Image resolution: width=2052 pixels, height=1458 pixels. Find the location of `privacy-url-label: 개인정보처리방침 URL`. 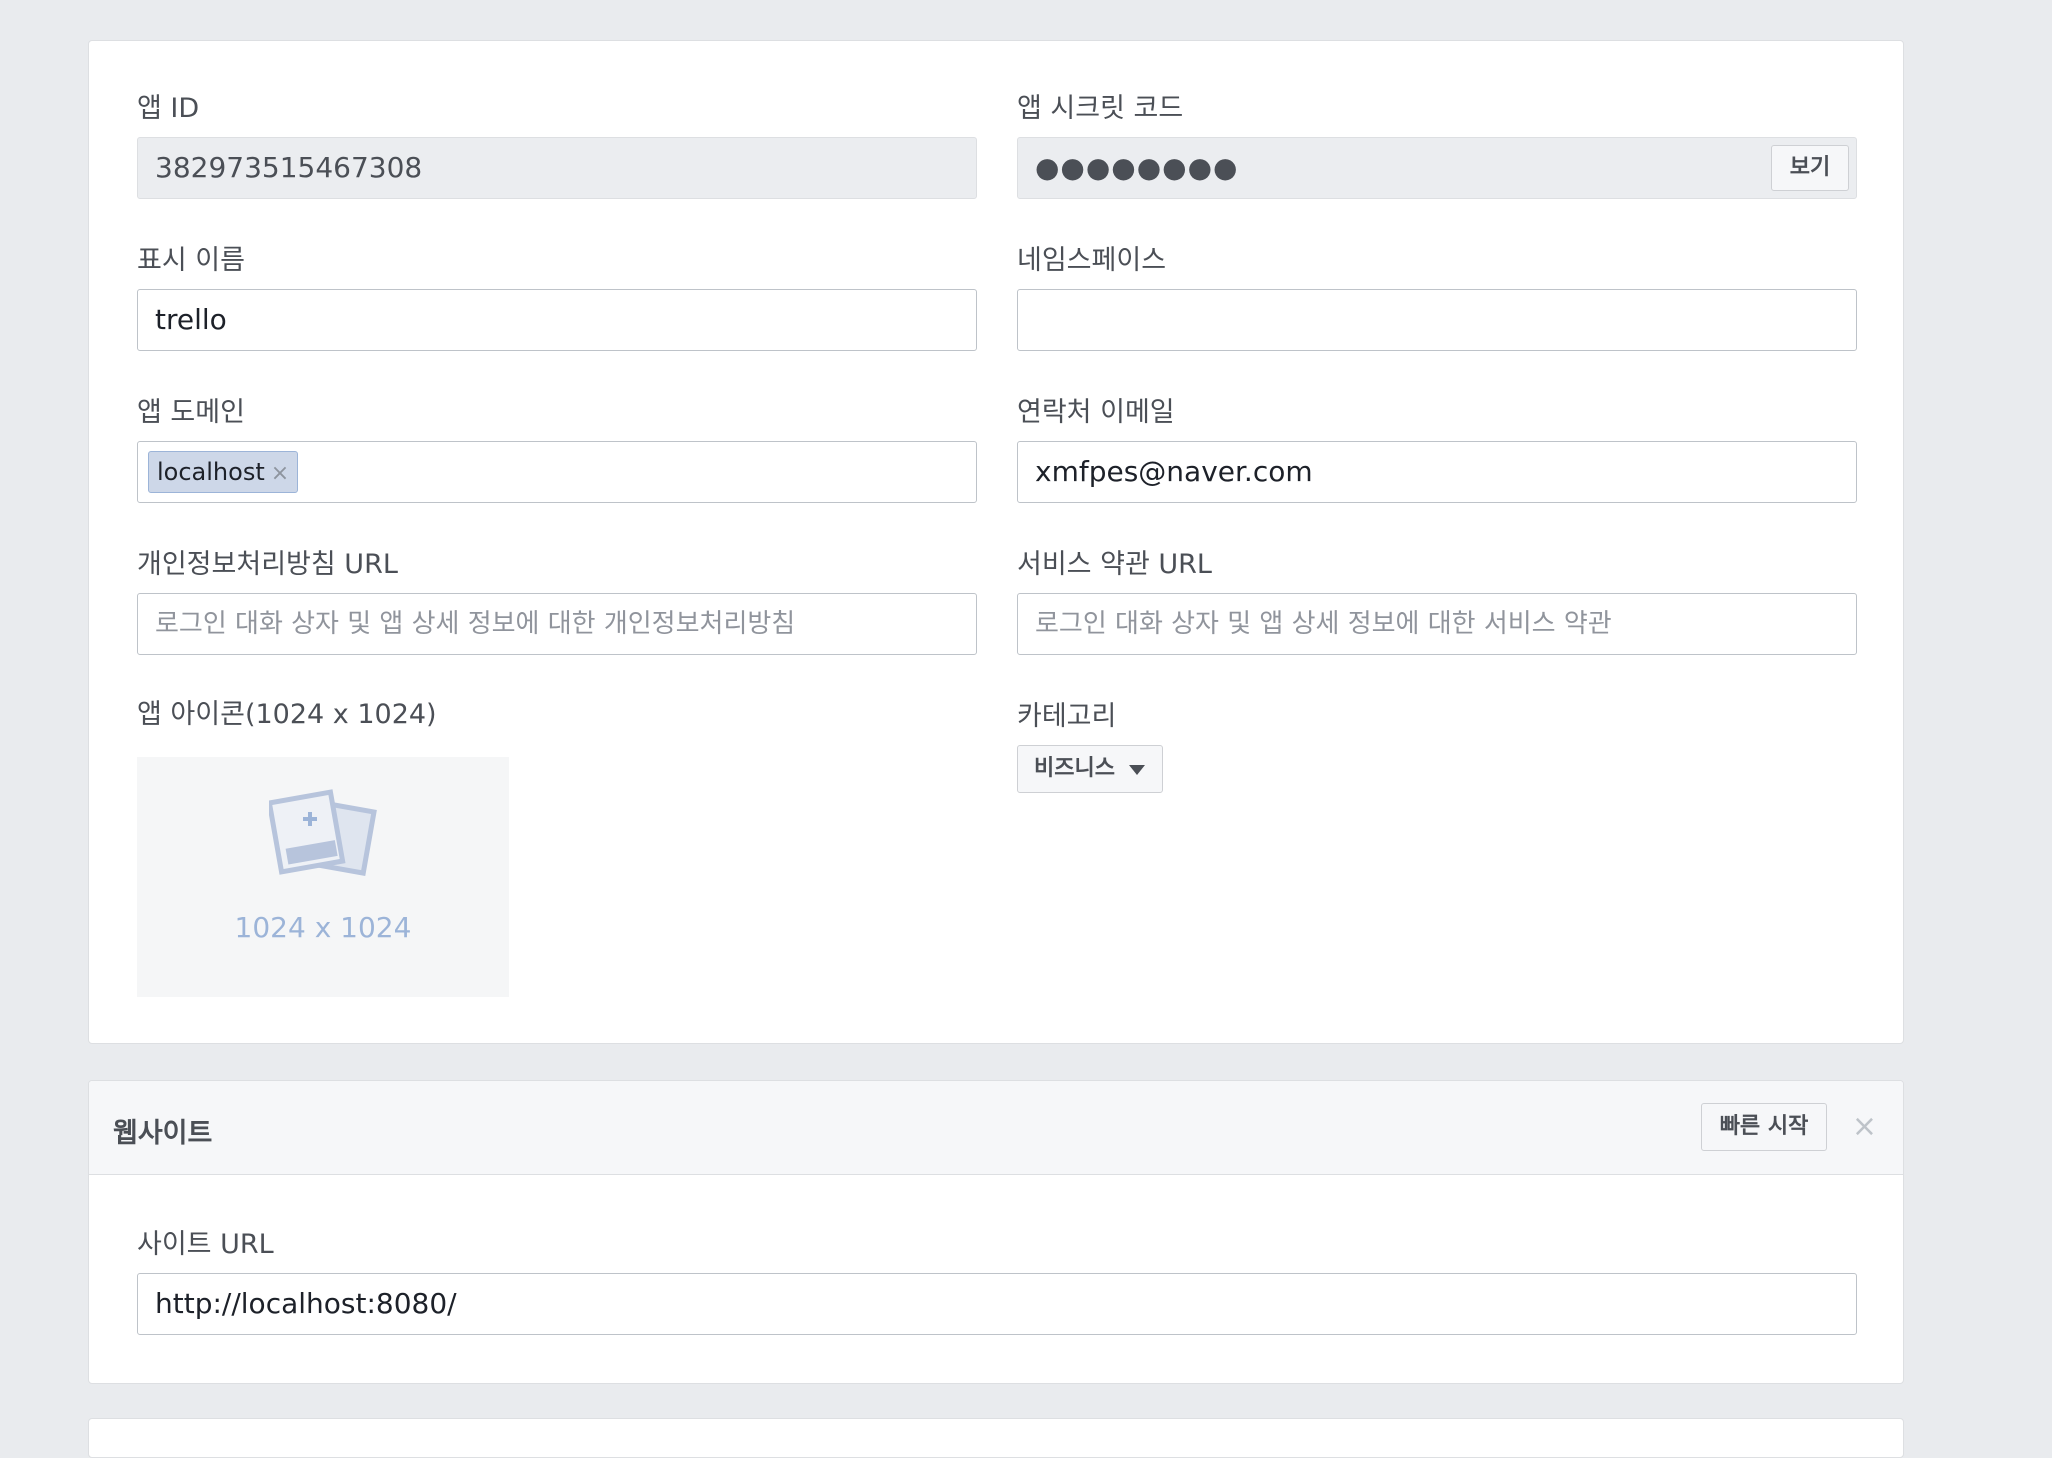

privacy-url-label: 개인정보처리방침 URL is located at coordinates (267, 564).